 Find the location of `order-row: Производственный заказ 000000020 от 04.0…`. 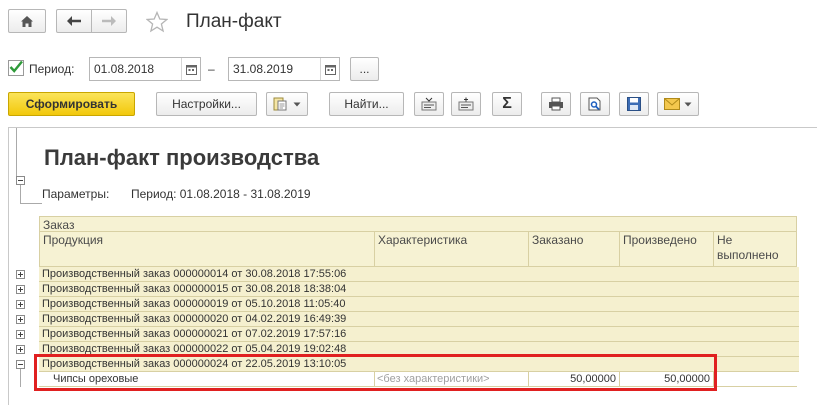

order-row: Производственный заказ 000000020 от 04.0… is located at coordinates (419, 319).